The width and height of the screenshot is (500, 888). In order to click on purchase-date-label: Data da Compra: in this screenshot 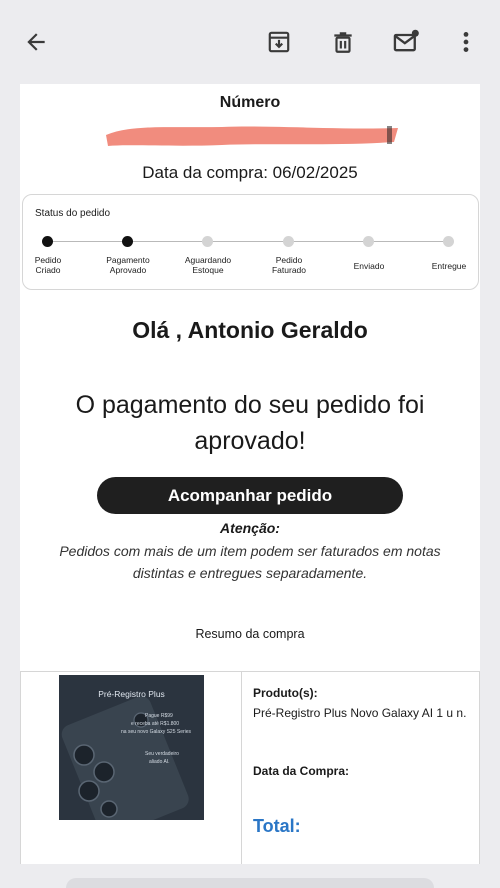, I will do `click(301, 771)`.